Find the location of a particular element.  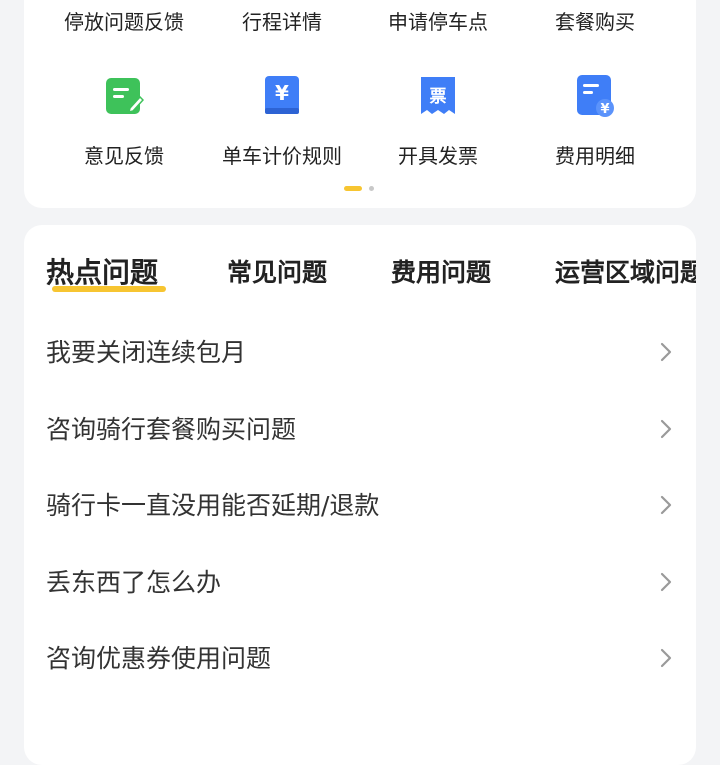

faq-item-coupon-usage: 咨询优惠券使用问题 is located at coordinates (360, 659).